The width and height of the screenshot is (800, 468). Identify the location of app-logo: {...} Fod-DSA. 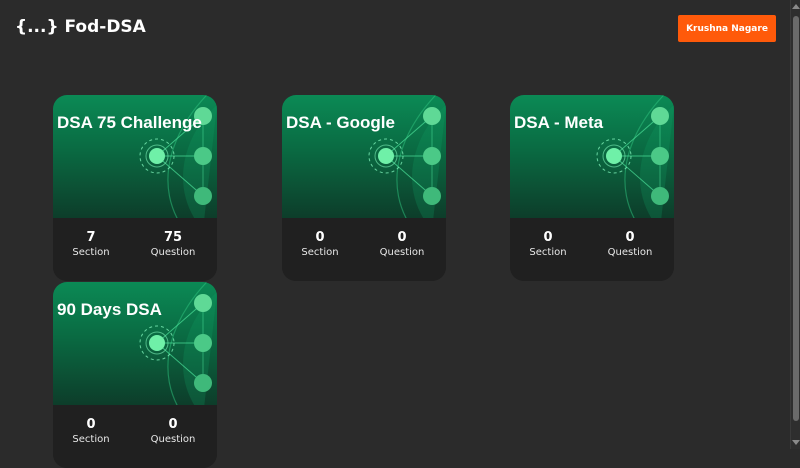
(80, 27).